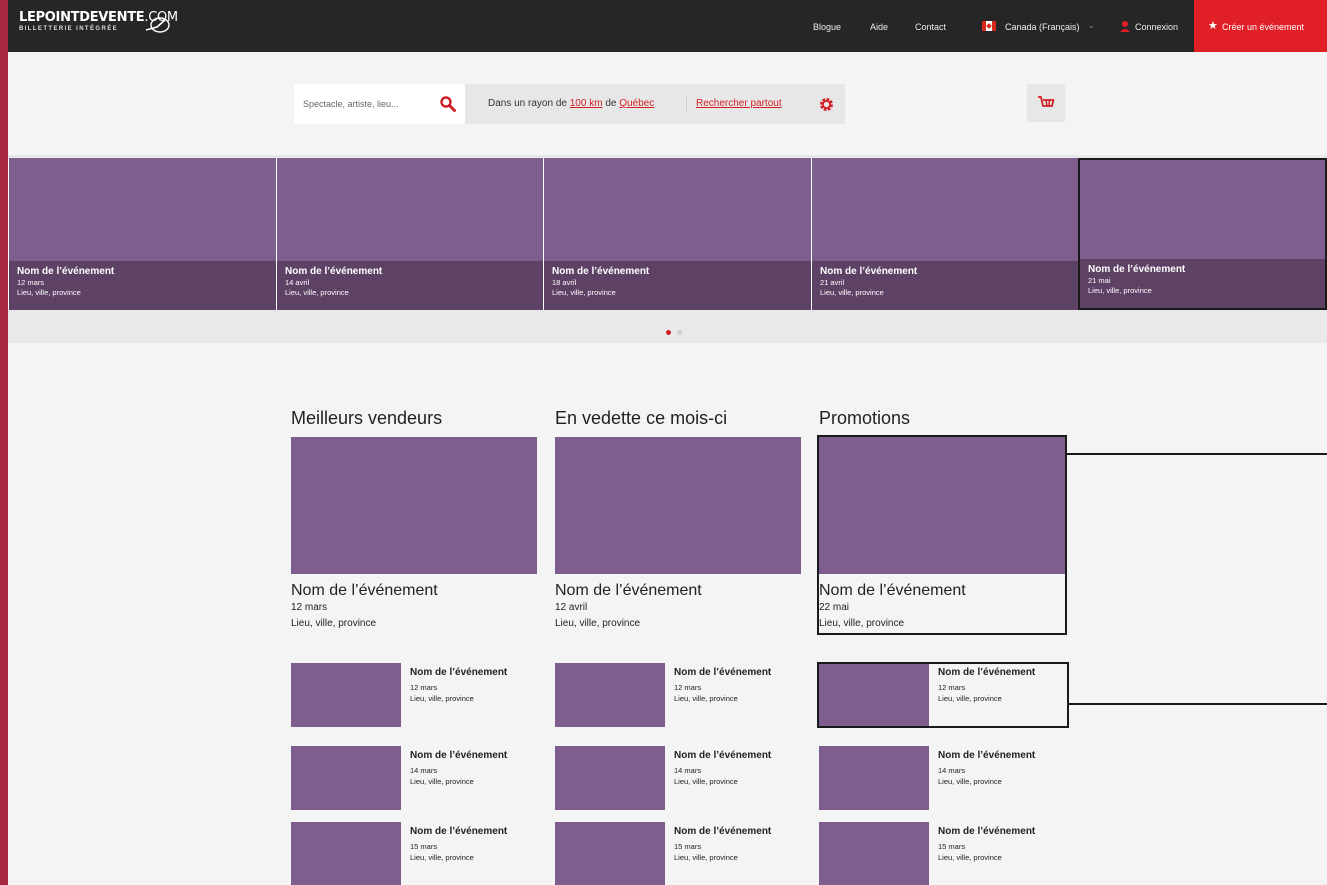  Describe the element at coordinates (826, 104) in the screenshot. I see `gear-icon` at that location.